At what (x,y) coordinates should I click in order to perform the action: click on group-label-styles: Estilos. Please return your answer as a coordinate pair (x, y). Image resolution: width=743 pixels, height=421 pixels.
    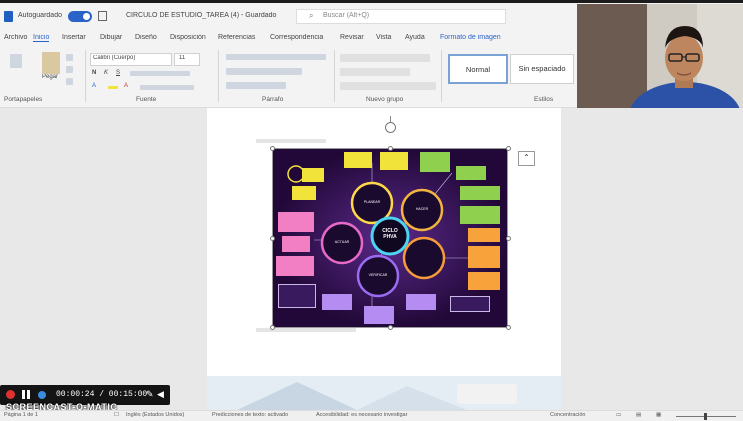
    Looking at the image, I should click on (544, 99).